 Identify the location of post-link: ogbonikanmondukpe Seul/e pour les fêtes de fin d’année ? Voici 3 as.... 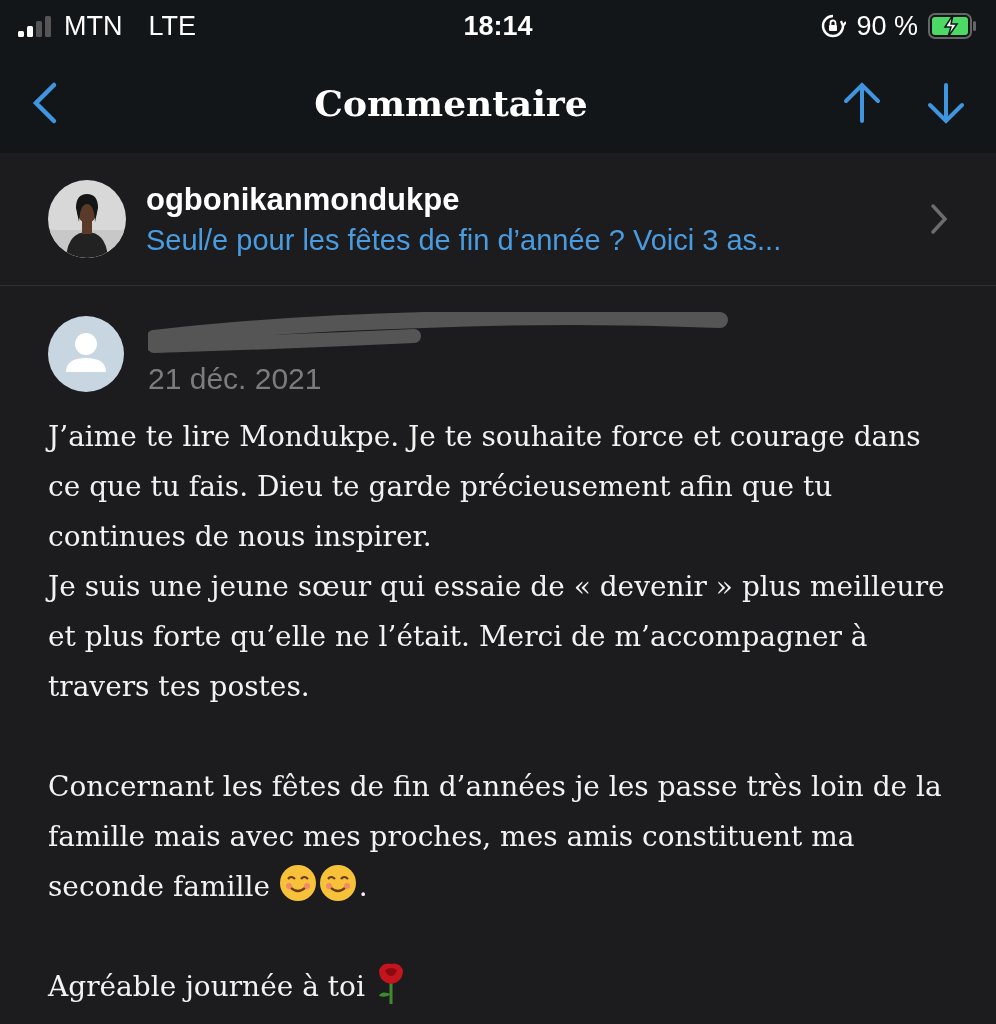
(498, 219).